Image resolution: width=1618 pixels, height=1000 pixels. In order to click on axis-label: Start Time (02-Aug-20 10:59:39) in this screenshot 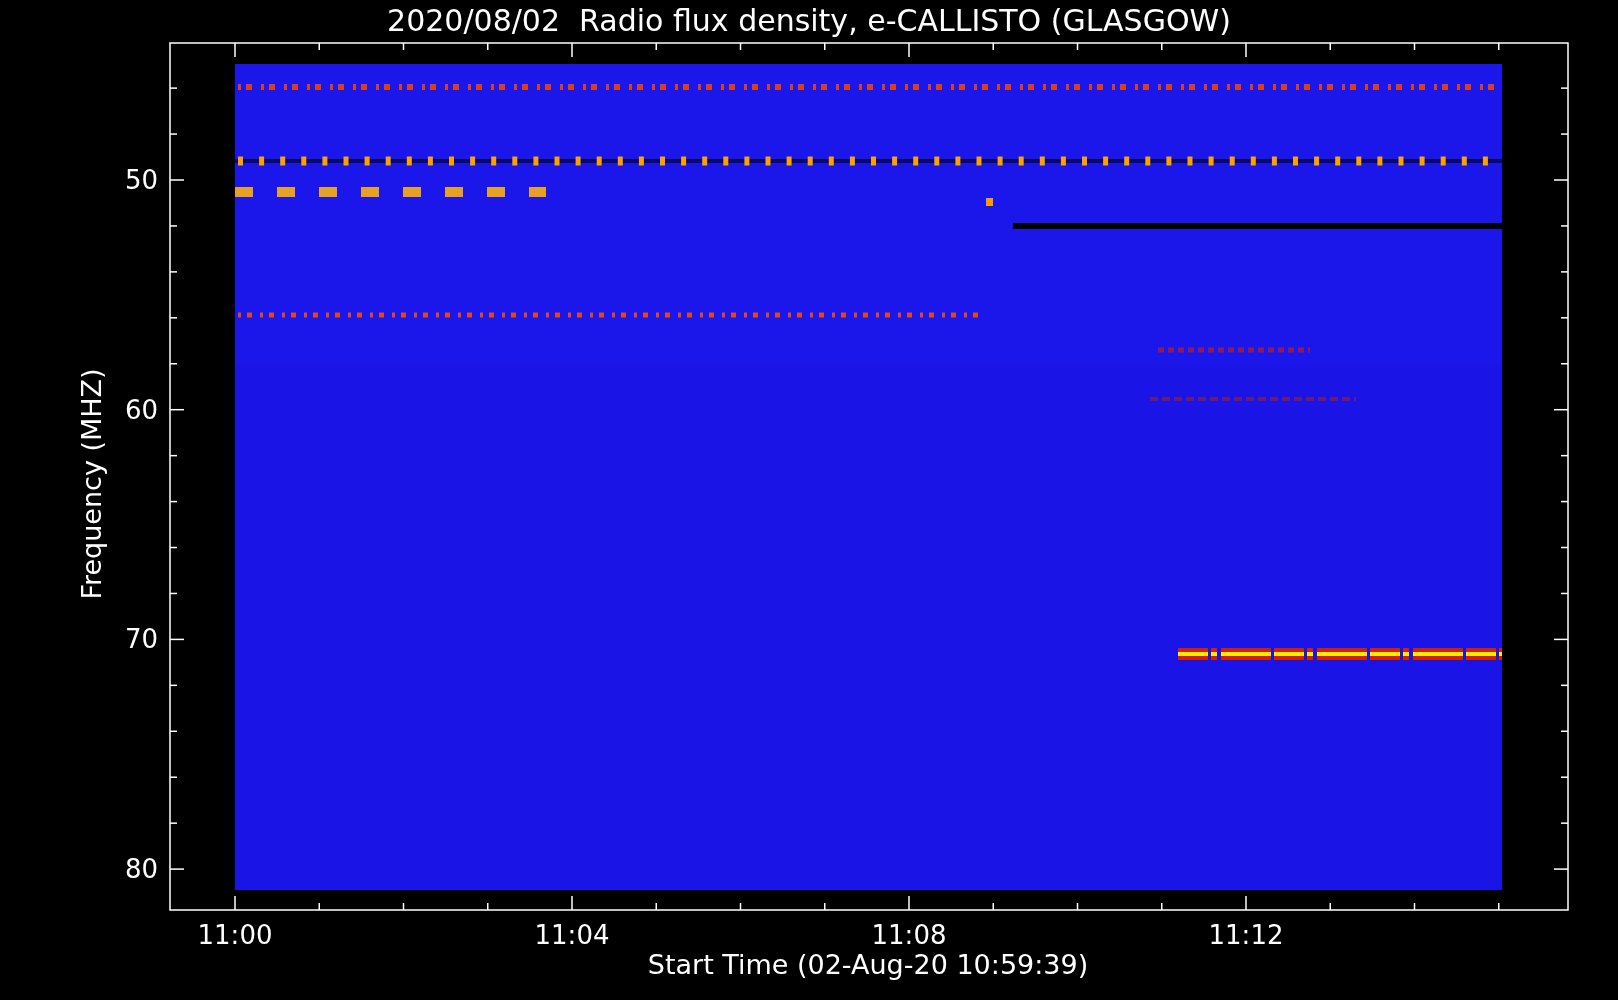, I will do `click(868, 964)`.